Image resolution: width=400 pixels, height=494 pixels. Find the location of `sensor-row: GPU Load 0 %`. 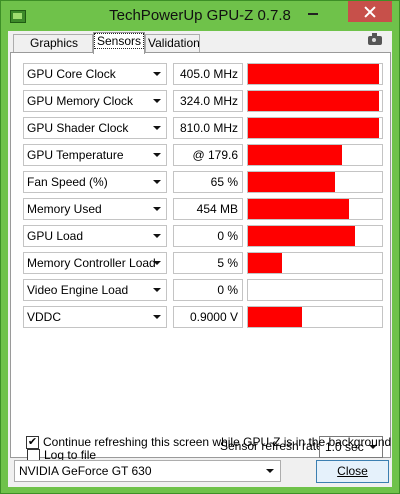

sensor-row: GPU Load 0 % is located at coordinates (205, 236).